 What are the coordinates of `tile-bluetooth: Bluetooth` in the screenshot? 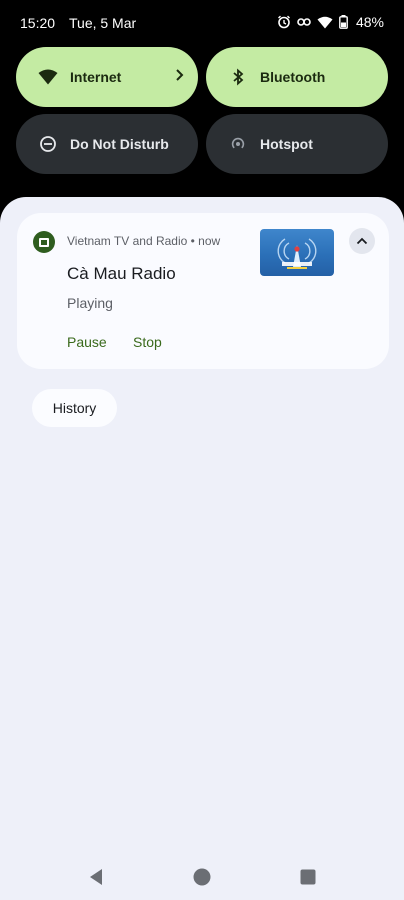 It's located at (297, 77).